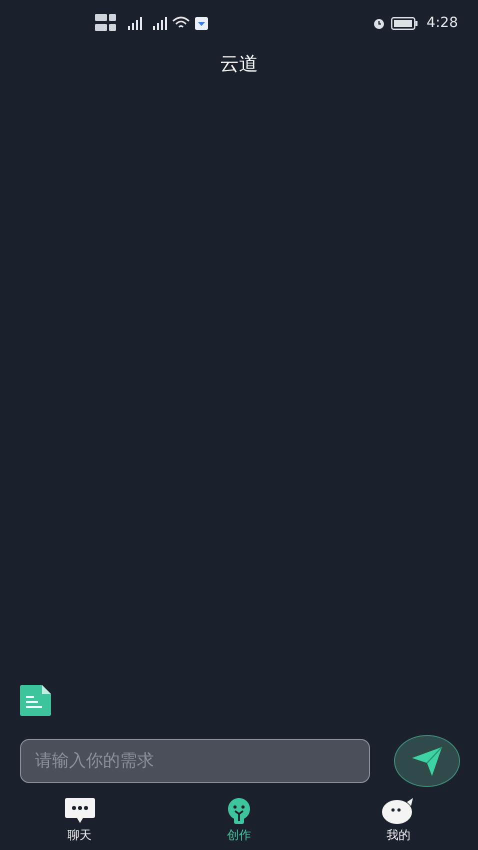 The height and width of the screenshot is (850, 478). Describe the element at coordinates (379, 23) in the screenshot. I see `alarm-icon` at that location.